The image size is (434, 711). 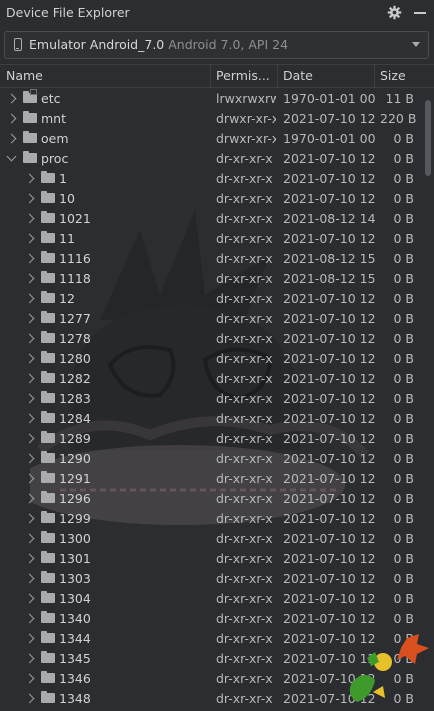 What do you see at coordinates (210, 259) in the screenshot?
I see `table-row: 1116 dr-xr-xr-x 2021-08-12 15:00 0 B` at bounding box center [210, 259].